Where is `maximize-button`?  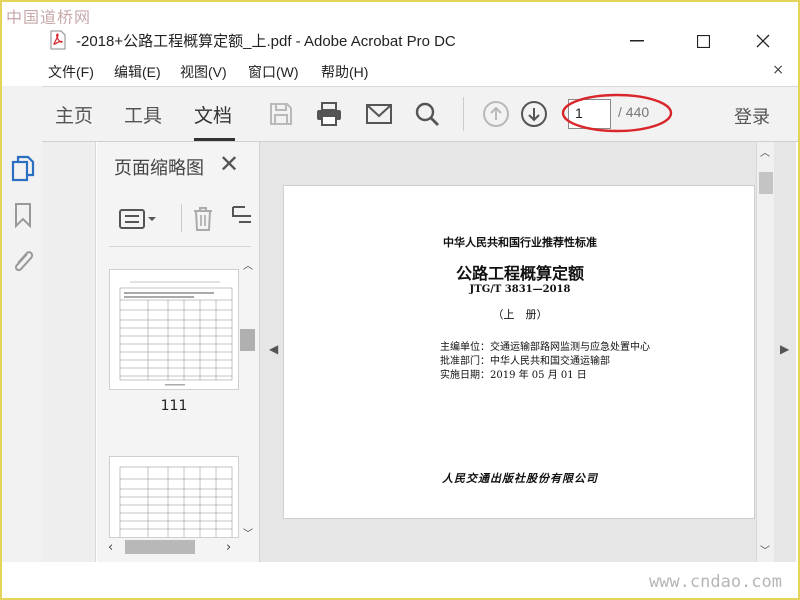
maximize-button is located at coordinates (703, 41).